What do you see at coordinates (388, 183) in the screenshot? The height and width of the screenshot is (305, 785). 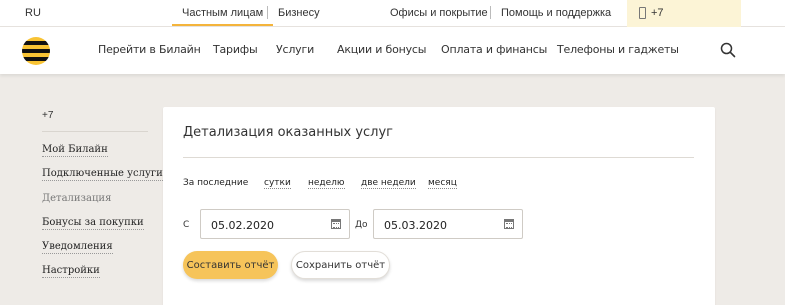 I see `period-option-two-weeks: две недели` at bounding box center [388, 183].